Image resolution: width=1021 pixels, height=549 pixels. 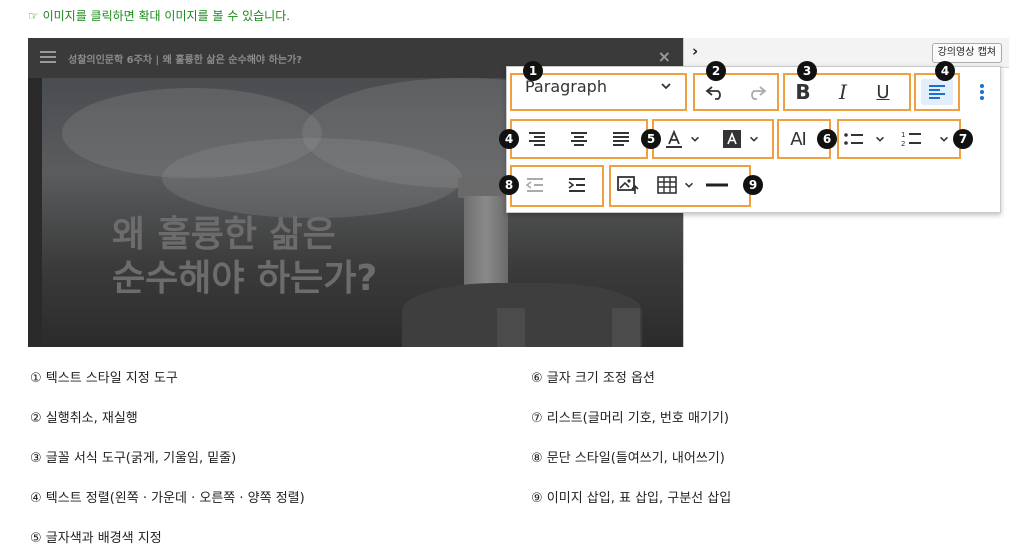 What do you see at coordinates (674, 139) in the screenshot?
I see `font-color-icon` at bounding box center [674, 139].